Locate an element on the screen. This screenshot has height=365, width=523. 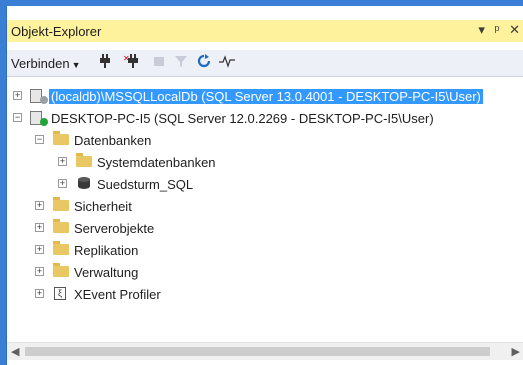
horizontal-scrollbar: ◀ ▶ is located at coordinates (265, 351).